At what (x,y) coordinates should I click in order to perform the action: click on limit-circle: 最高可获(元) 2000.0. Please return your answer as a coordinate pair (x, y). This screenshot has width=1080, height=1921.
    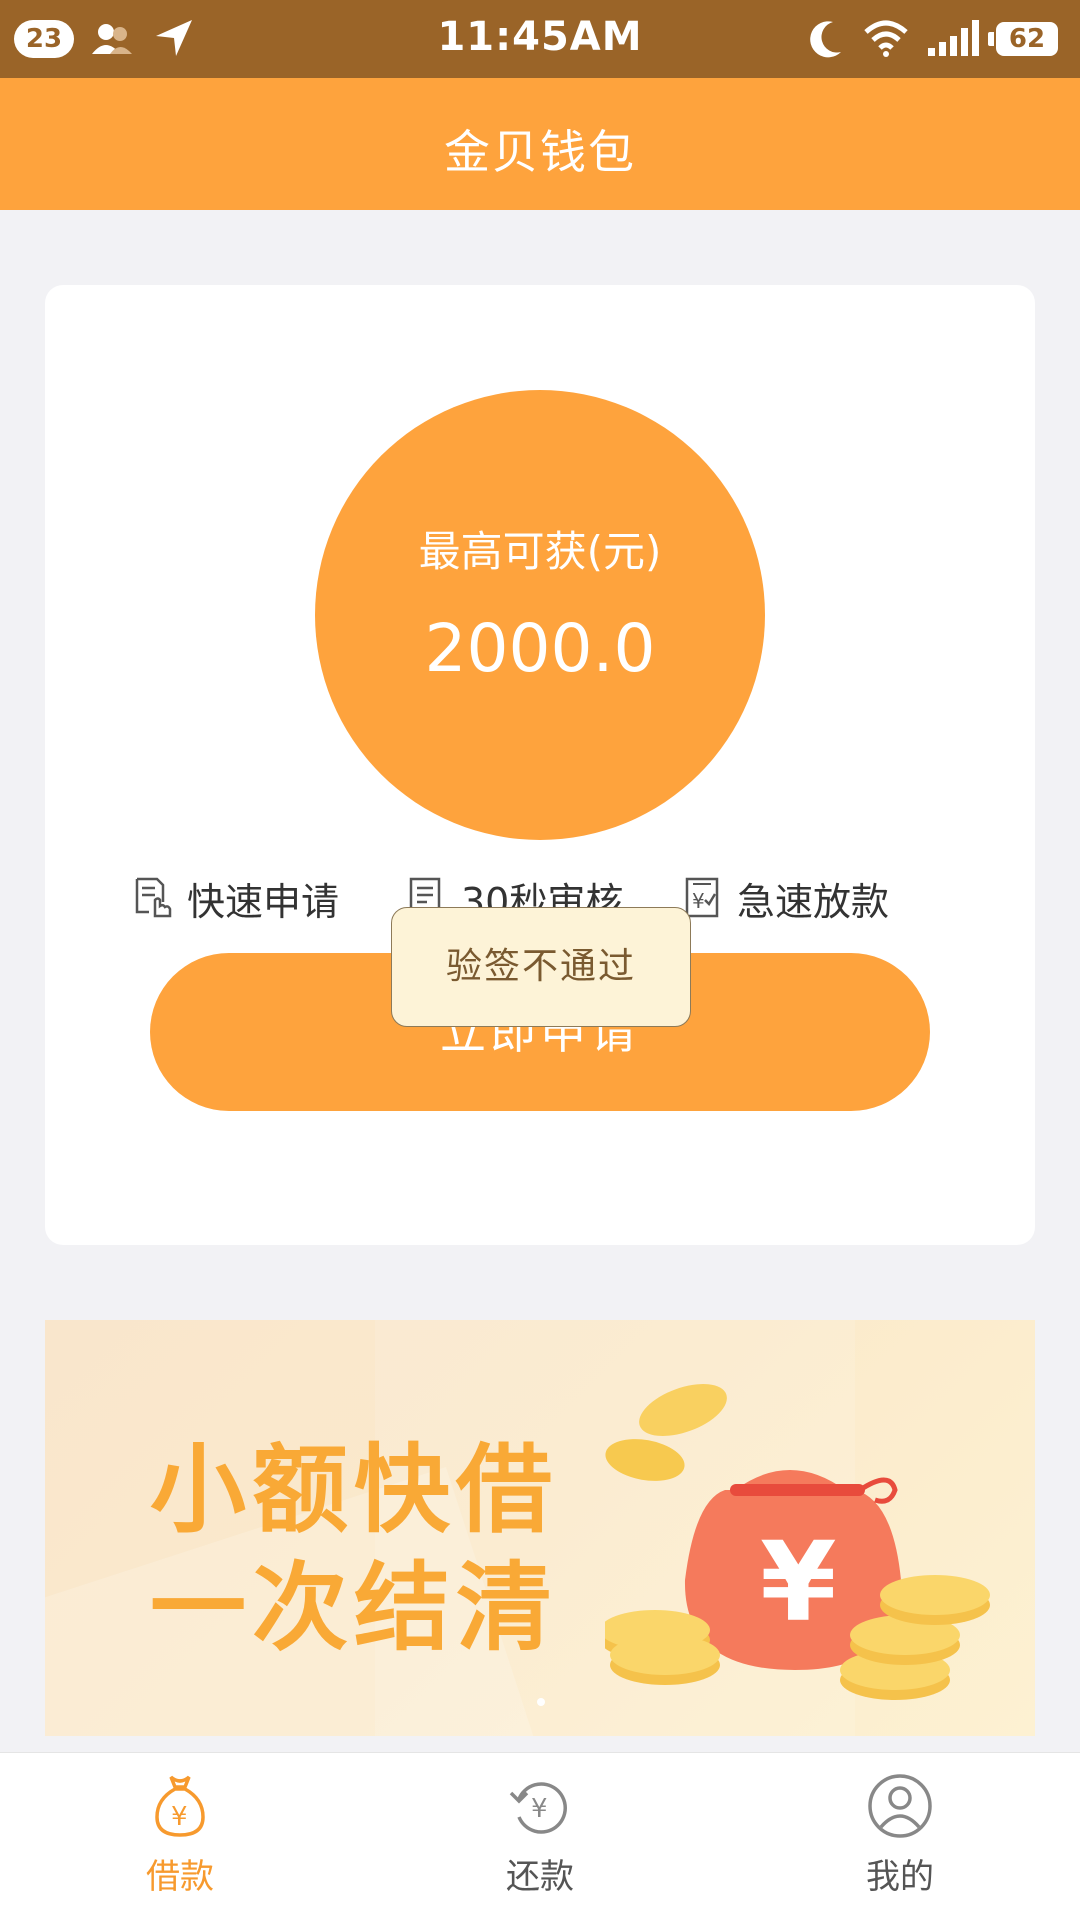
    Looking at the image, I should click on (540, 615).